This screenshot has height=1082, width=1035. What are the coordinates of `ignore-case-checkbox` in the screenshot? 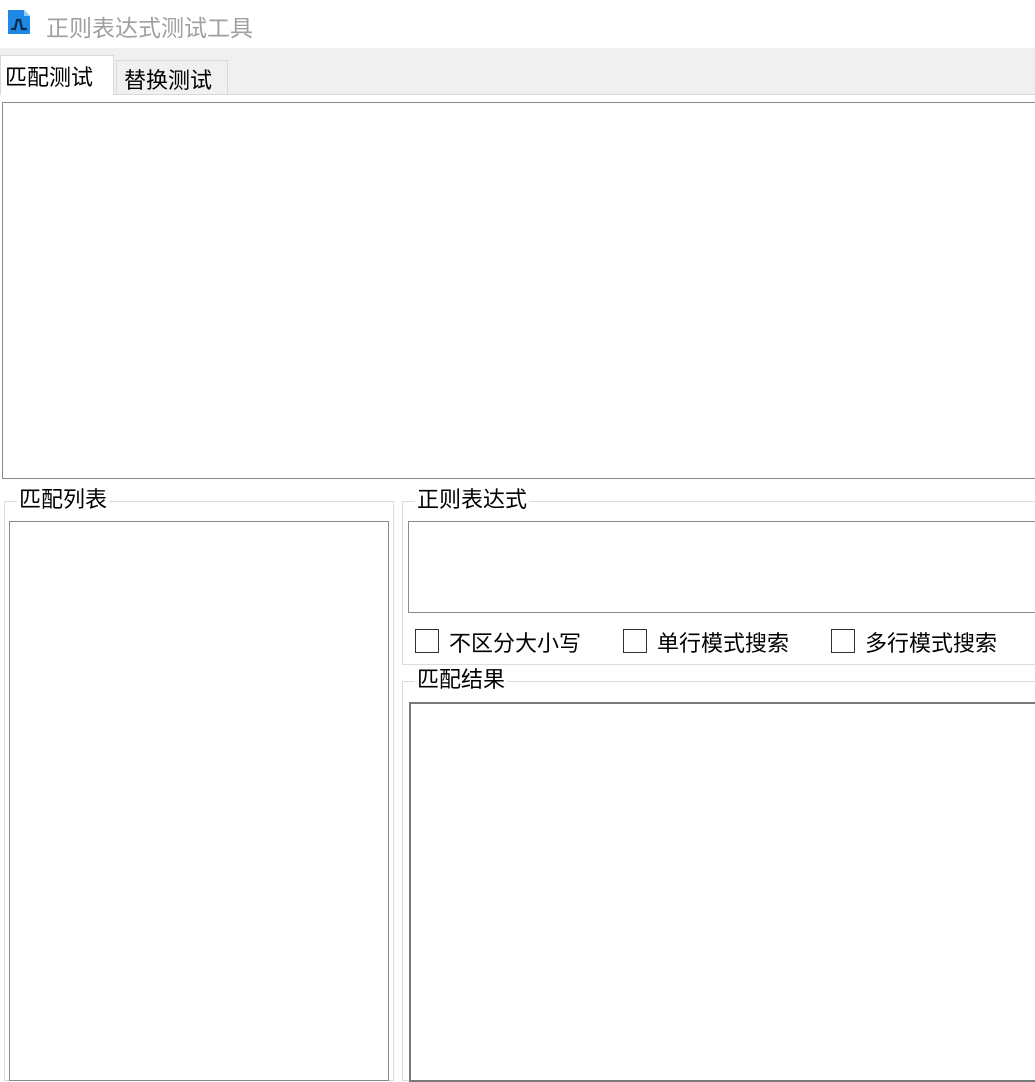 It's located at (427, 641).